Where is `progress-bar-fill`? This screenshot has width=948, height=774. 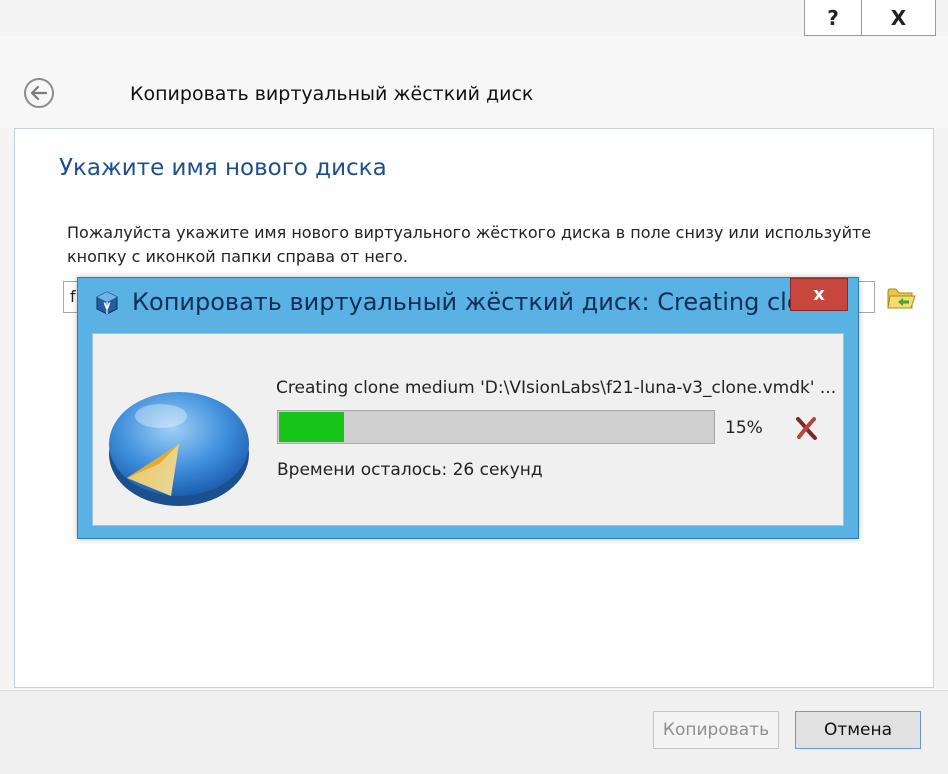
progress-bar-fill is located at coordinates (311, 427).